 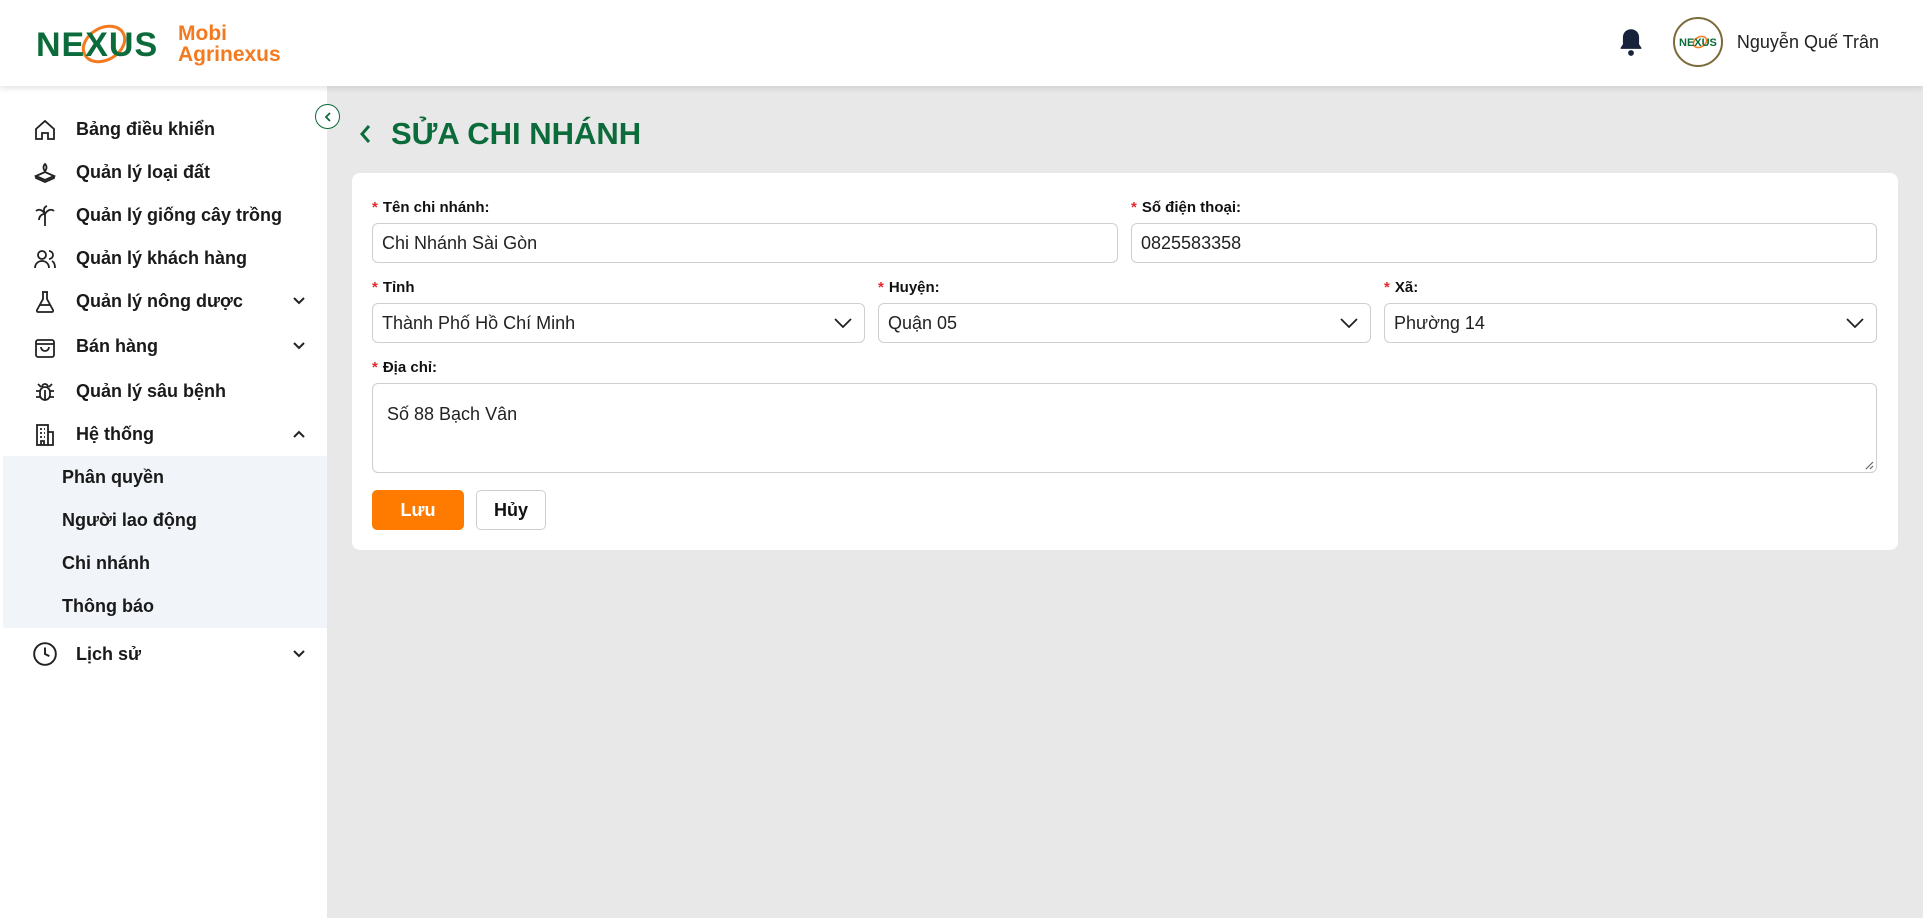 What do you see at coordinates (163, 434) in the screenshot?
I see `sidebar-item-system: Hệ thống` at bounding box center [163, 434].